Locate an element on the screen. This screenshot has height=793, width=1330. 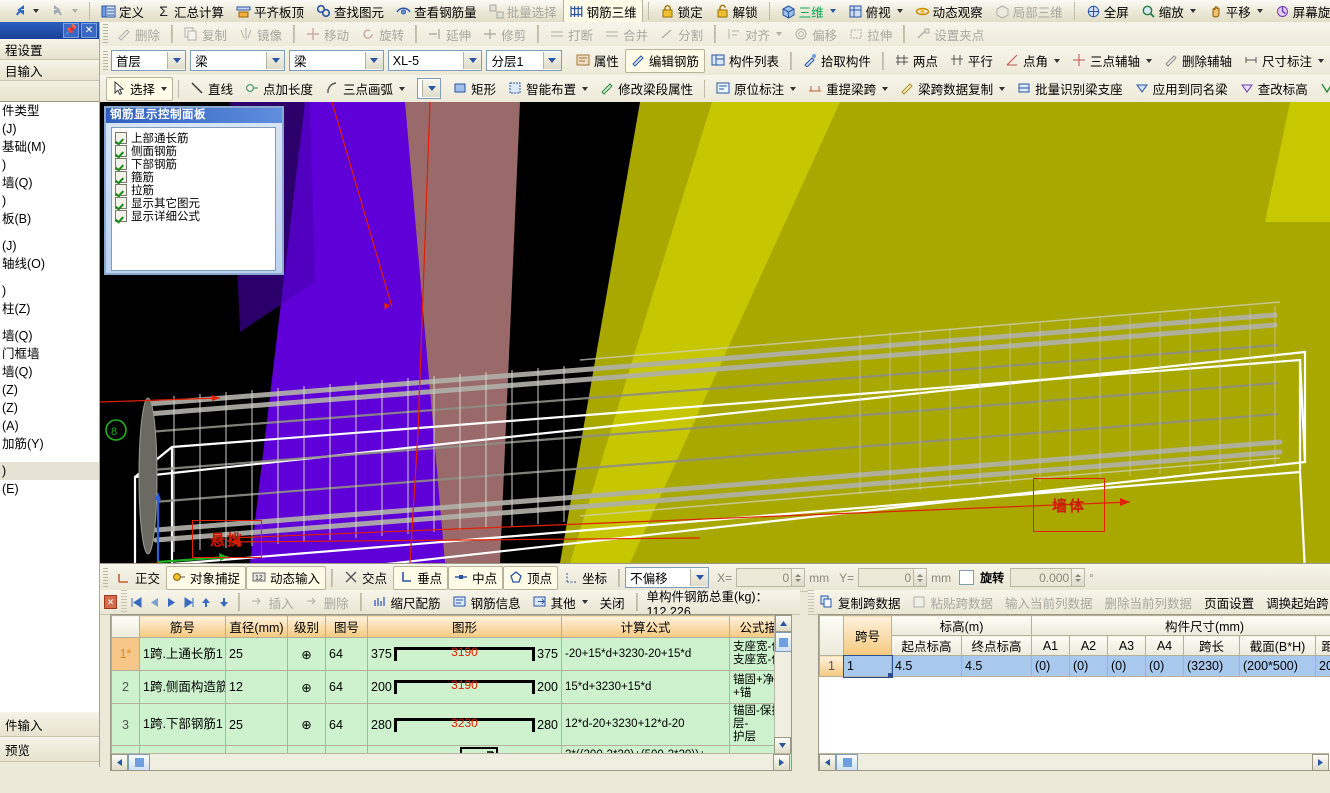
tree-item: 加筋(Y) is located at coordinates (49, 444).